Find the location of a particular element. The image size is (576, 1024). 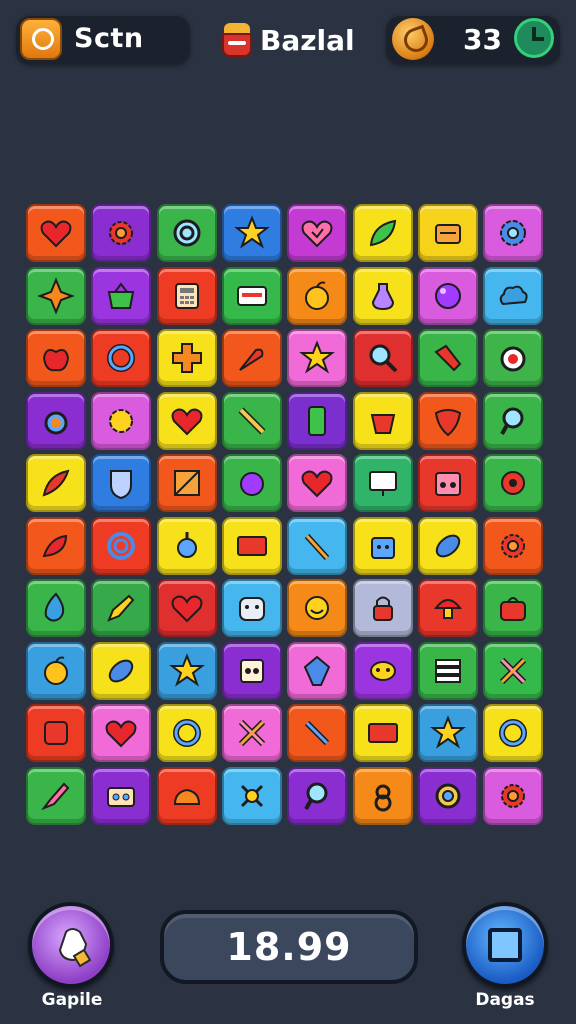

carrot-icon is located at coordinates (251, 359).